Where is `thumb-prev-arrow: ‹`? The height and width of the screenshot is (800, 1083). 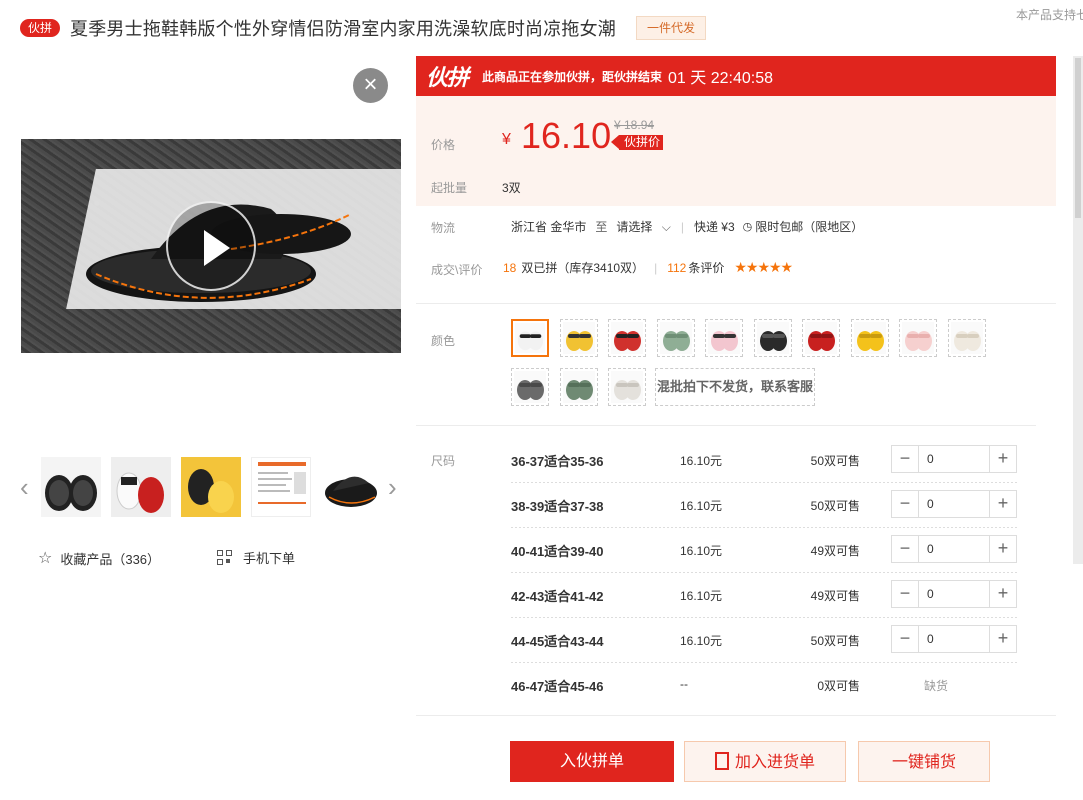 thumb-prev-arrow: ‹ is located at coordinates (24, 487).